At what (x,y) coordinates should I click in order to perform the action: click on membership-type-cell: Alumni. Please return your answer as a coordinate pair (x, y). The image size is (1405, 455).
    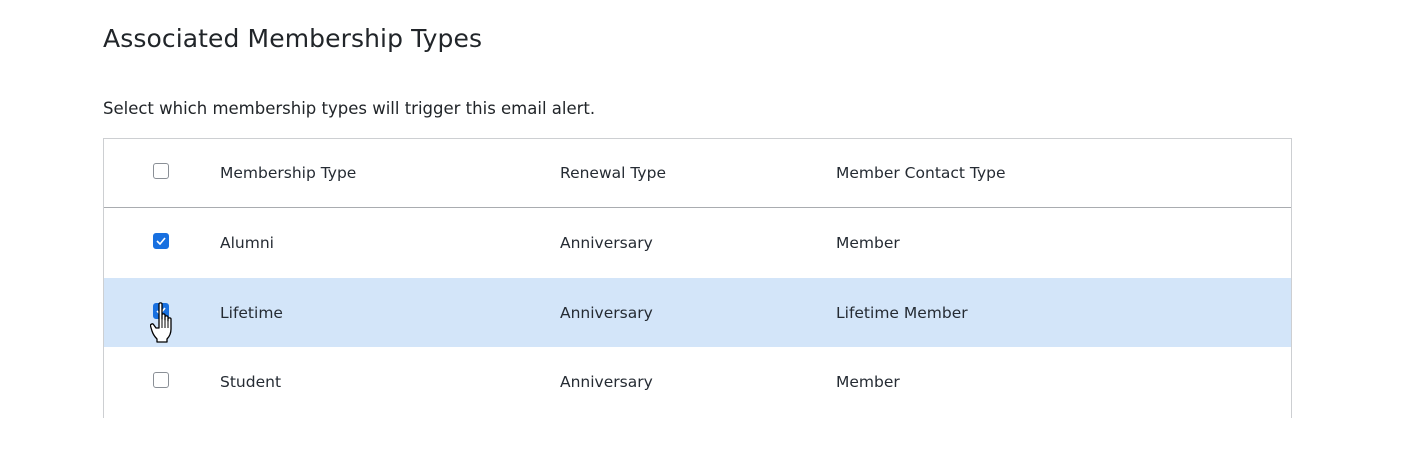
    Looking at the image, I should click on (247, 242).